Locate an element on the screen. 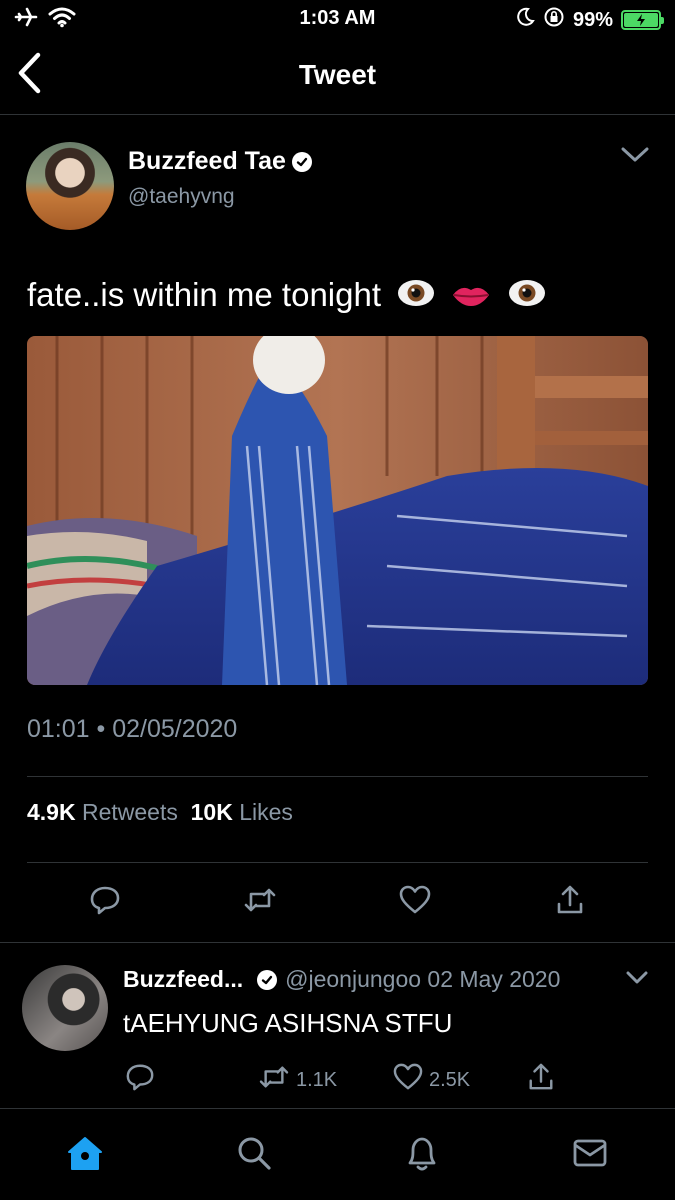 The width and height of the screenshot is (675, 1200). orientation-lock-icon is located at coordinates (554, 20).